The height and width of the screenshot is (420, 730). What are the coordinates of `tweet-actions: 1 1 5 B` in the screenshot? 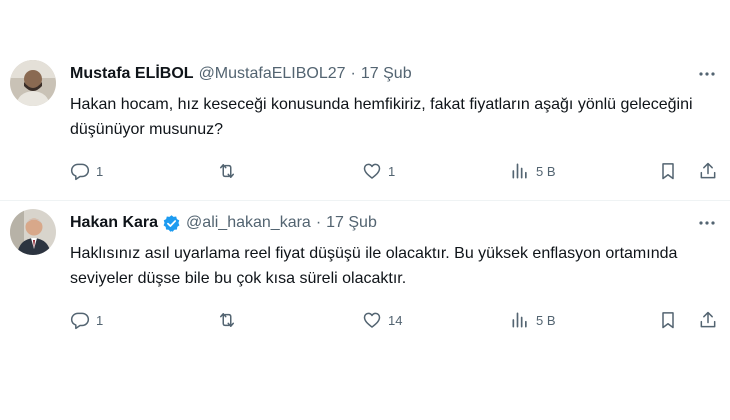 It's located at (395, 171).